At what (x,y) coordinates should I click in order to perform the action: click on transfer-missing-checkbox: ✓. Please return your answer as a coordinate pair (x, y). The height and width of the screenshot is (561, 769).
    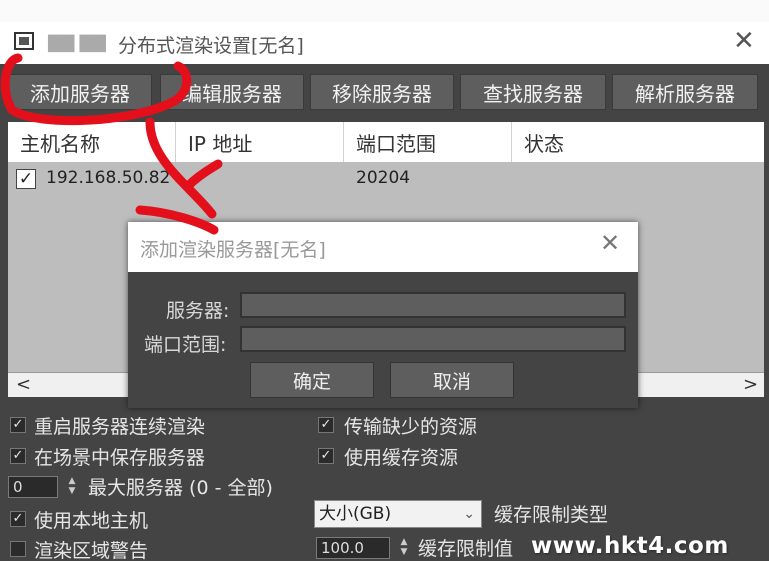
    Looking at the image, I should click on (326, 425).